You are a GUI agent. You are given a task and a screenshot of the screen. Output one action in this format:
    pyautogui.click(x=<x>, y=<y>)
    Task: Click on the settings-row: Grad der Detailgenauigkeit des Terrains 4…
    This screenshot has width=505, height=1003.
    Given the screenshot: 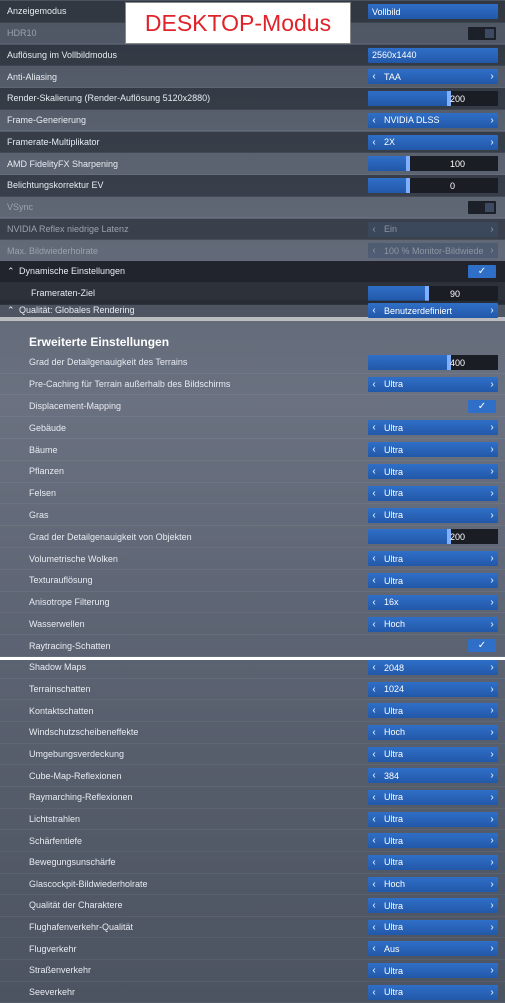 What is the action you would take?
    pyautogui.click(x=252, y=363)
    